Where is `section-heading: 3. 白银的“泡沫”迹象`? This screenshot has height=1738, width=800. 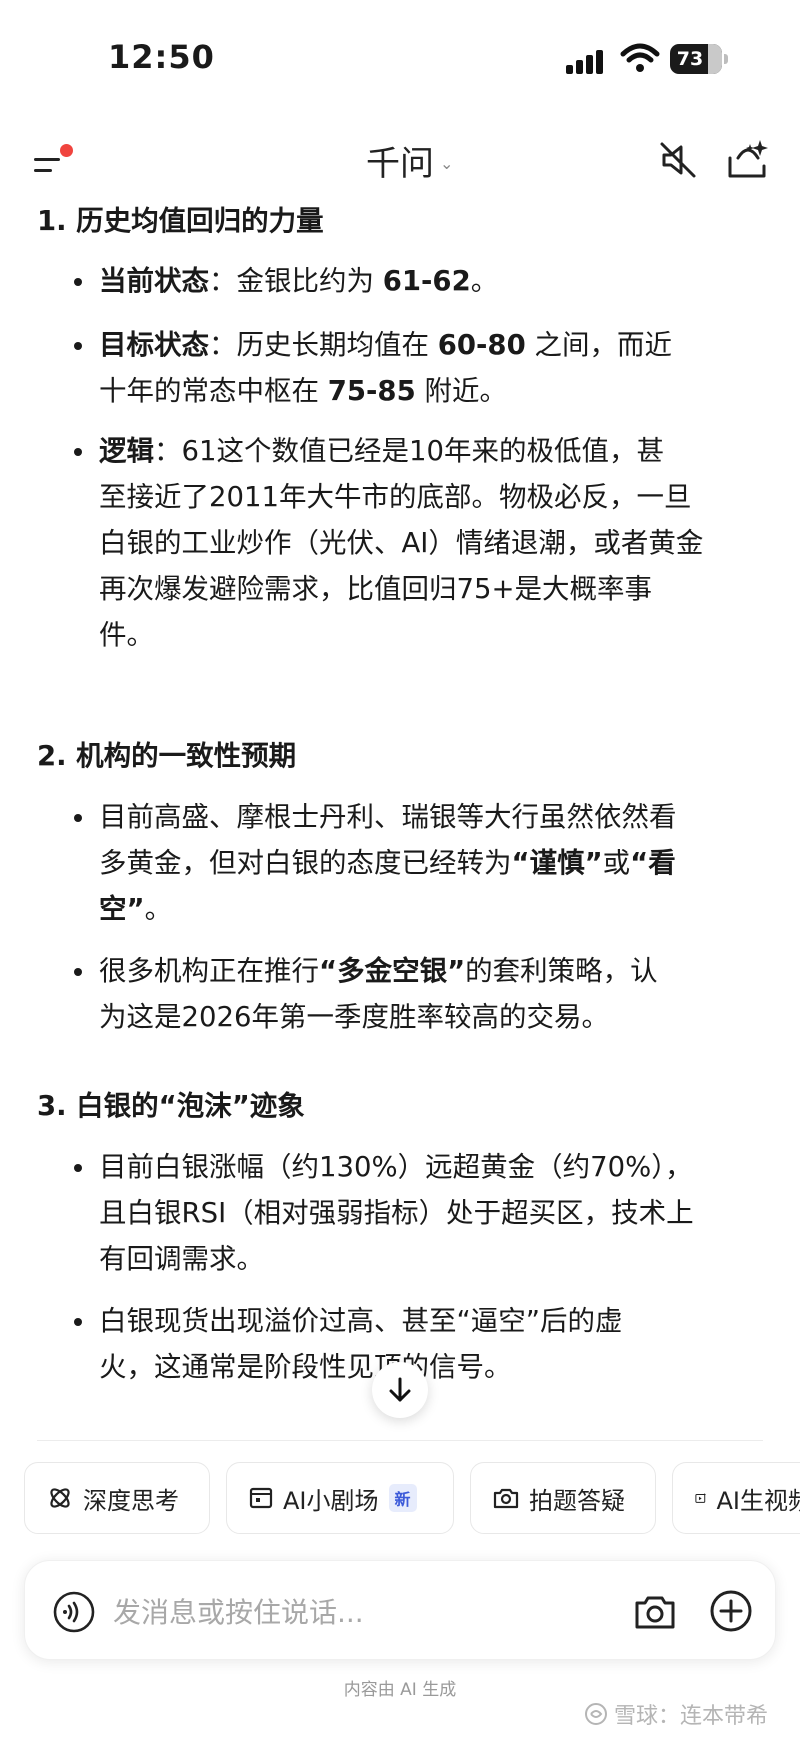 section-heading: 3. 白银的“泡沫”迹象 is located at coordinates (171, 1106).